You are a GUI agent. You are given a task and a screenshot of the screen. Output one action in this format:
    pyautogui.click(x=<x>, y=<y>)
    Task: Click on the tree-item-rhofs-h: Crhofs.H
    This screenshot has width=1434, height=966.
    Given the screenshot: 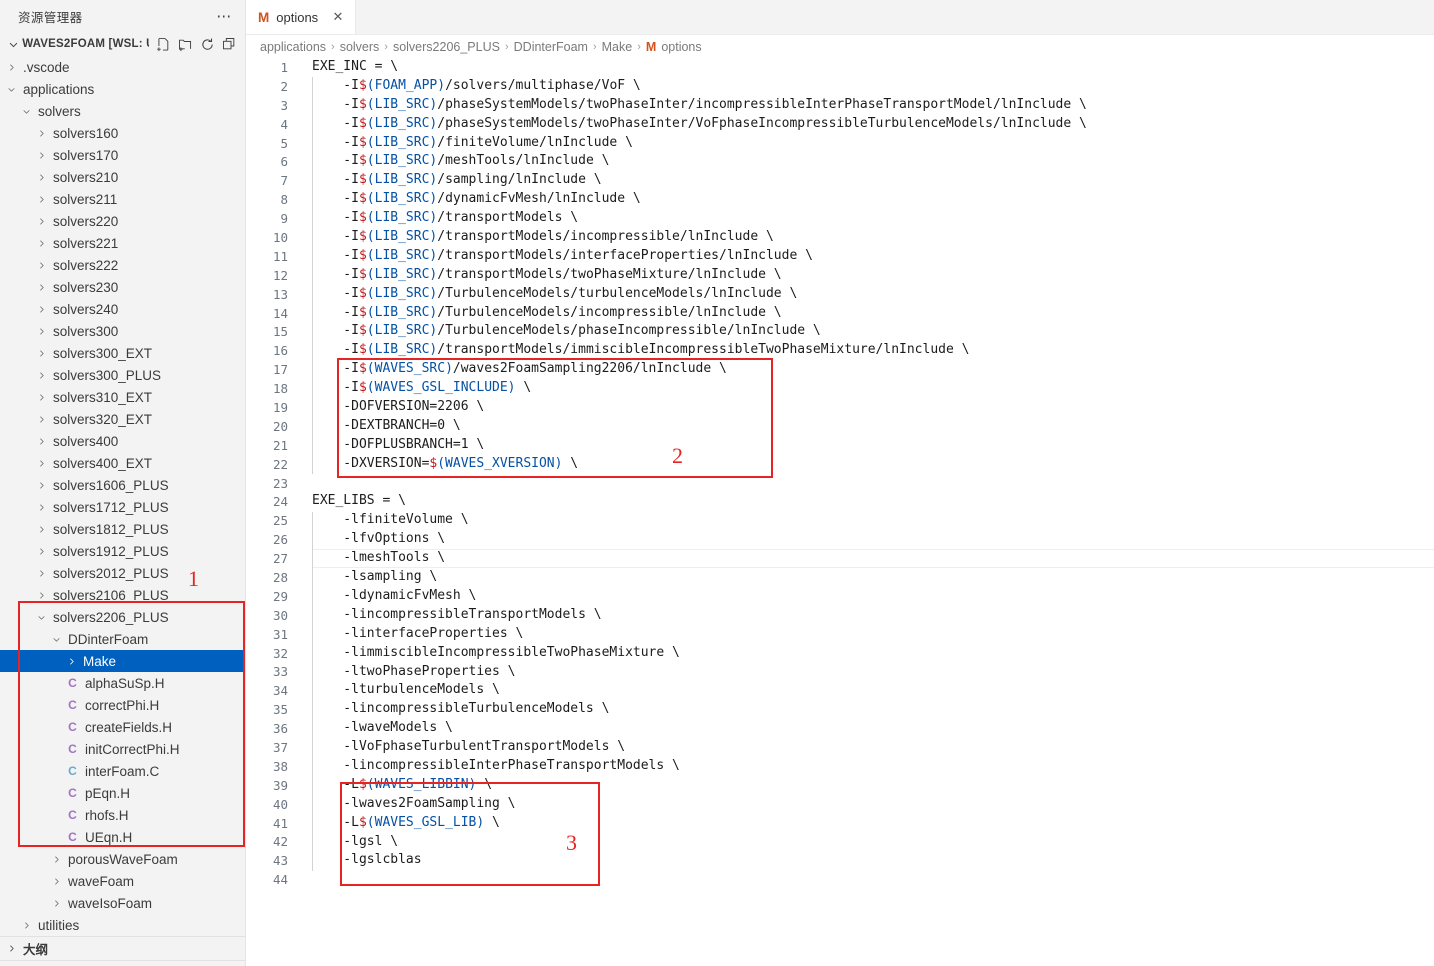 What is the action you would take?
    pyautogui.click(x=122, y=815)
    